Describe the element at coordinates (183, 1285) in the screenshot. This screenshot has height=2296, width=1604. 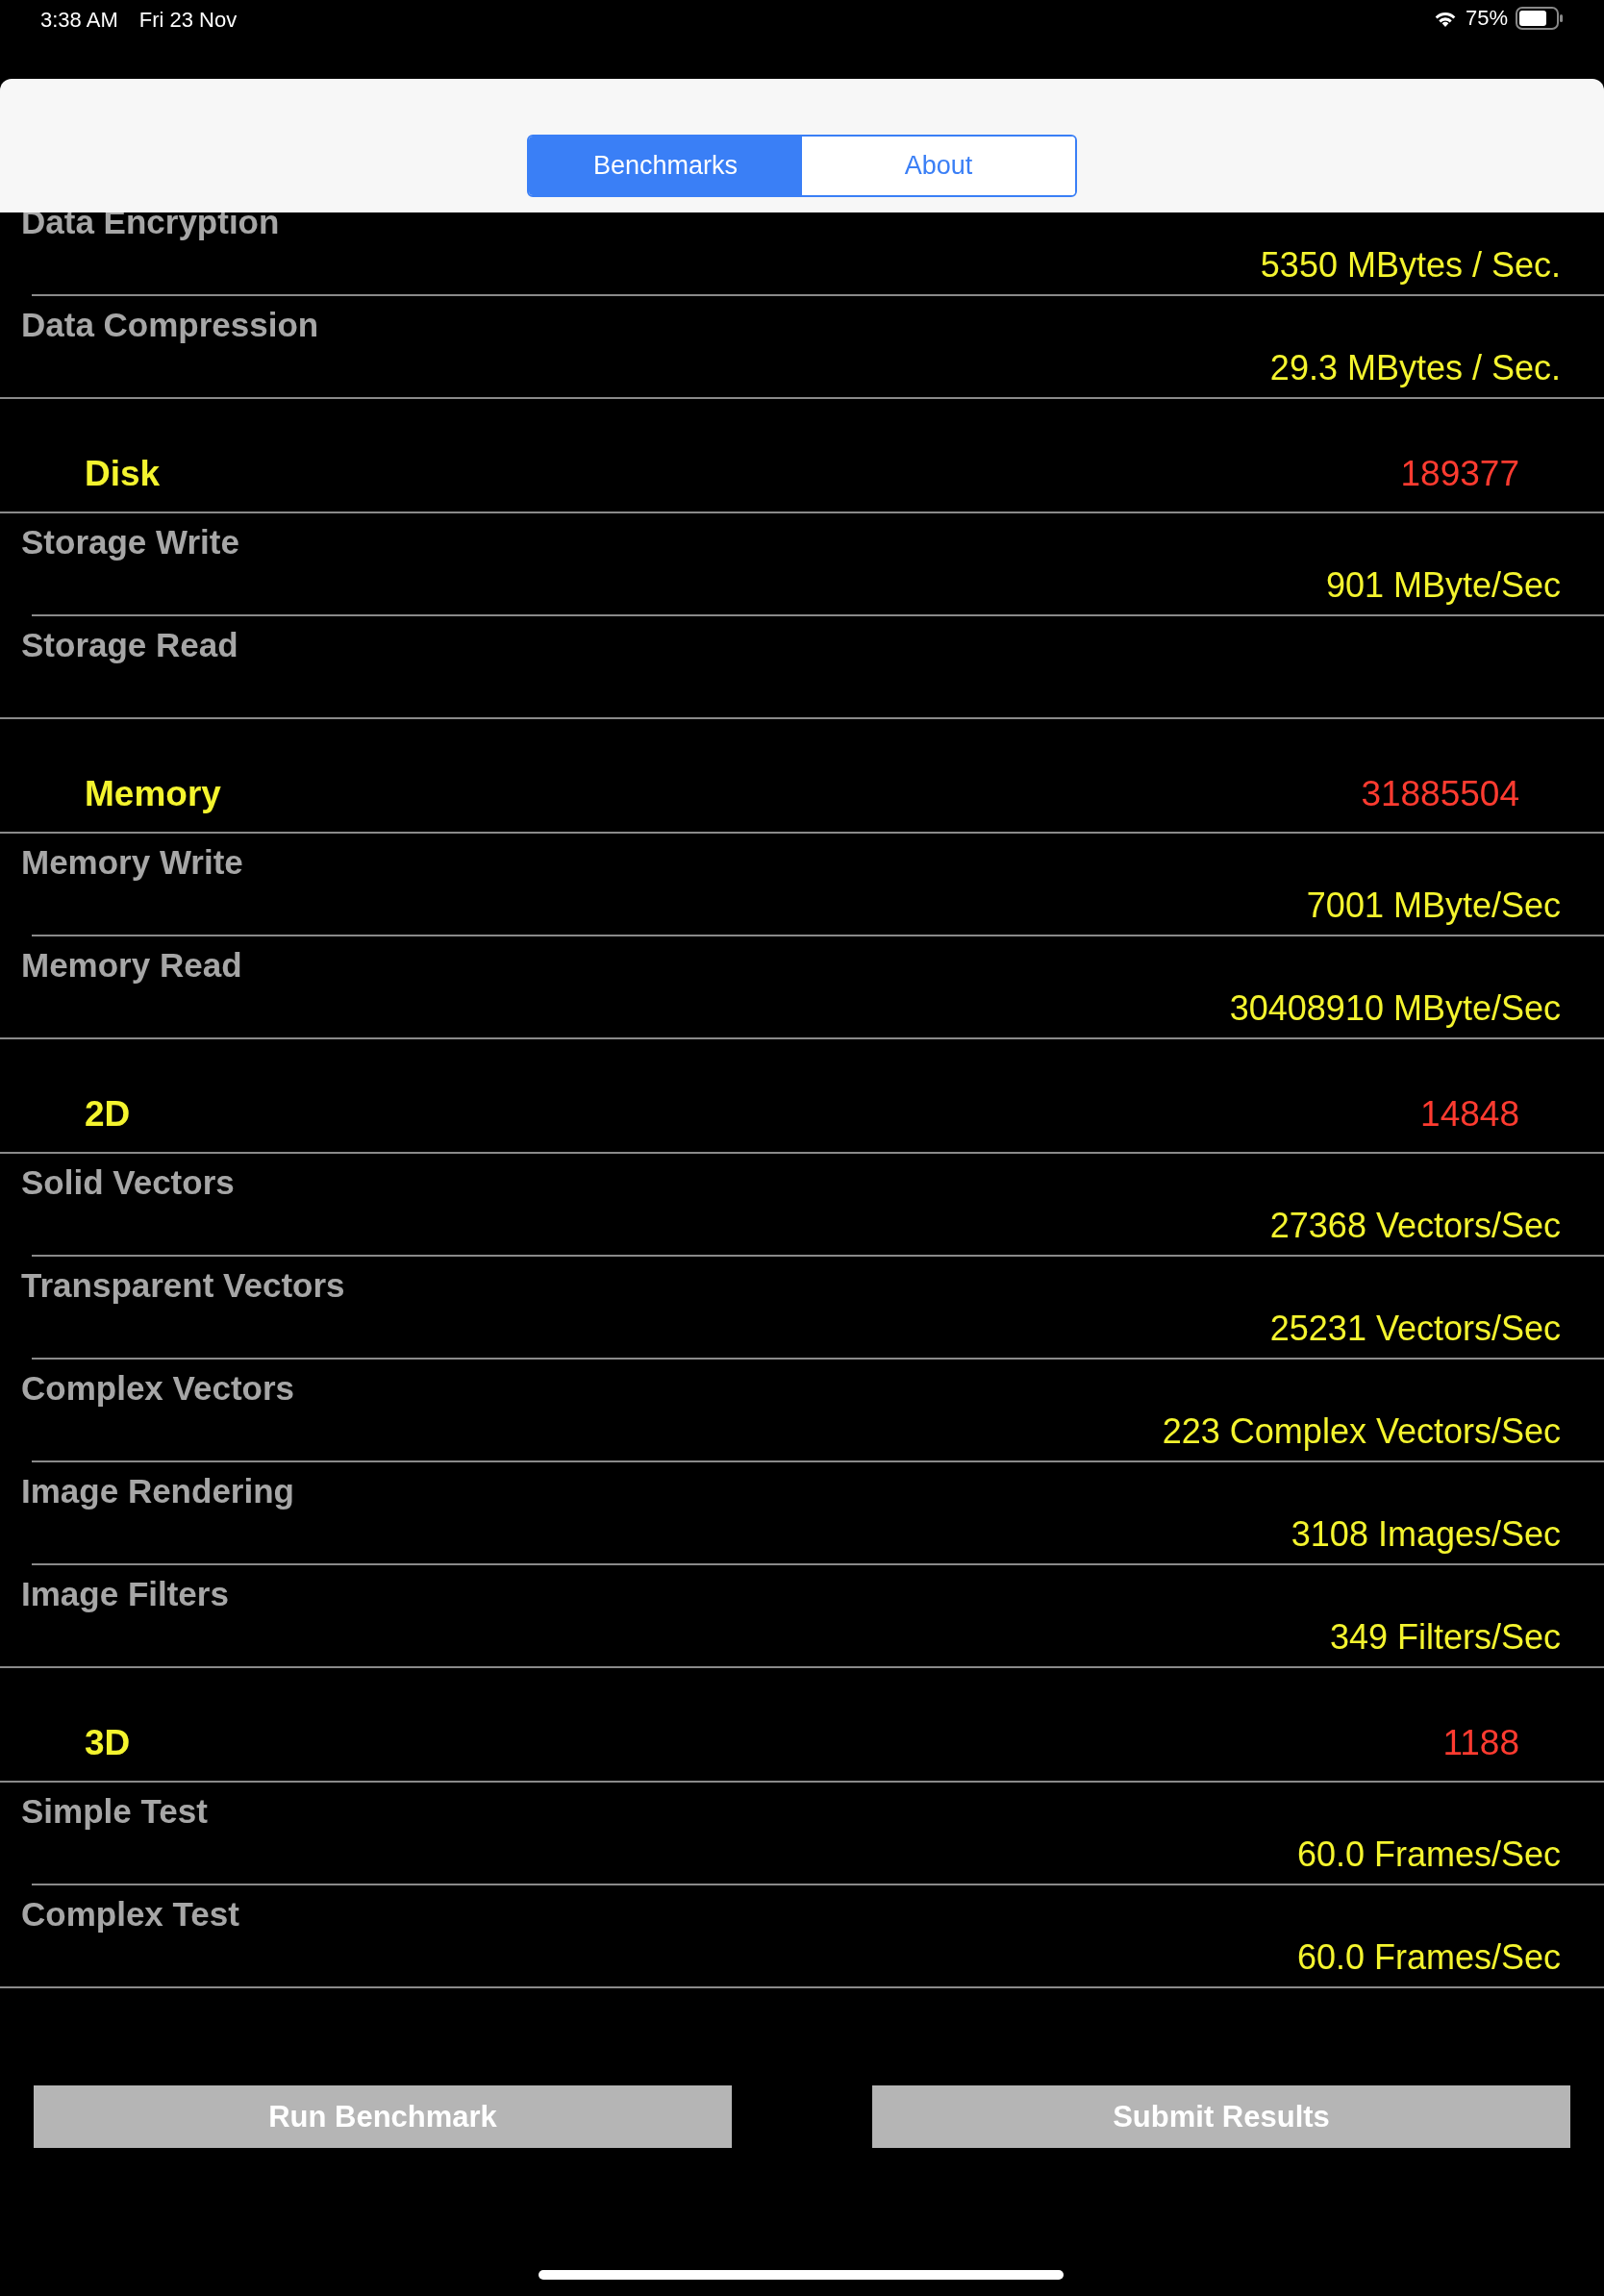
I see `row-label: Transparent Vectors` at that location.